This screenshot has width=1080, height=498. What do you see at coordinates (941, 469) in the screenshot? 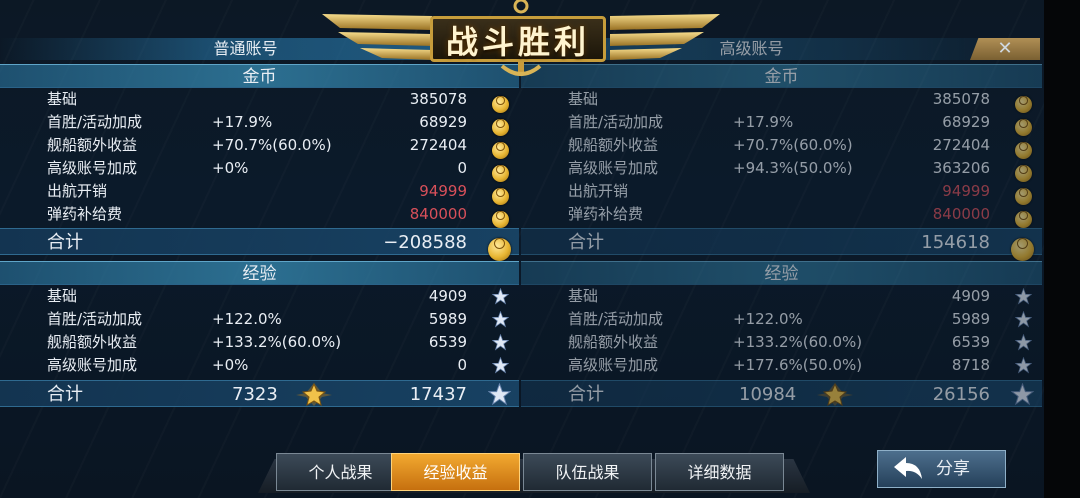
I see `share-button: 分享` at bounding box center [941, 469].